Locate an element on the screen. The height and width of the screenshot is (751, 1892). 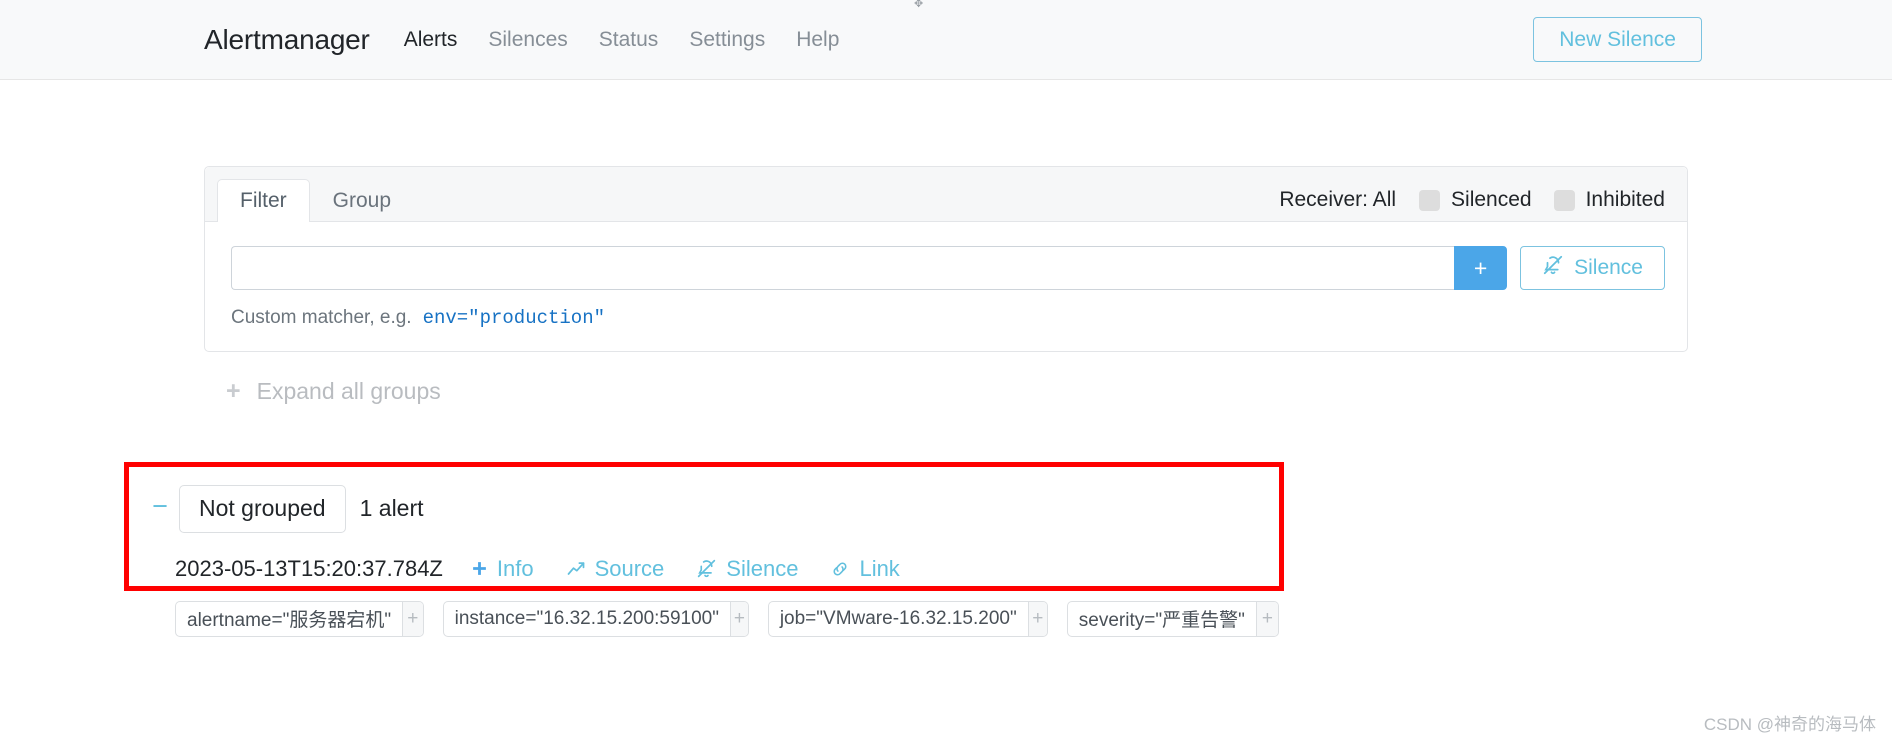
alert-action-silence-label: Silence is located at coordinates (762, 568).